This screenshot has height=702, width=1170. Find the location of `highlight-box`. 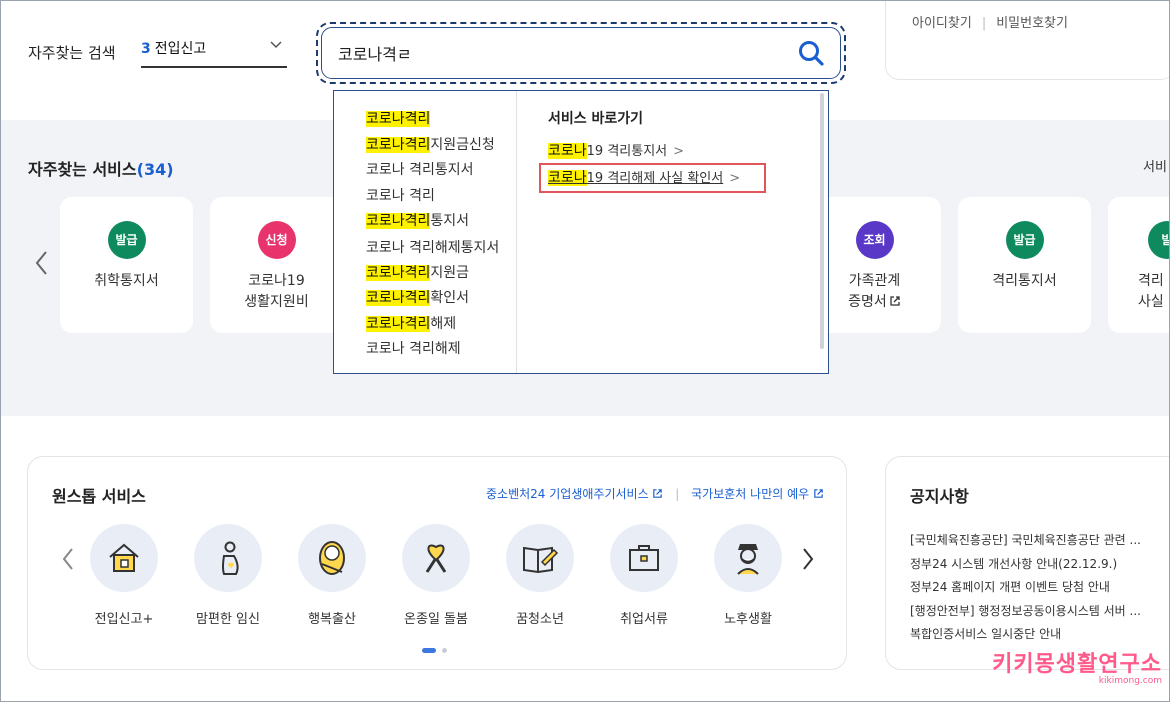

highlight-box is located at coordinates (652, 178).